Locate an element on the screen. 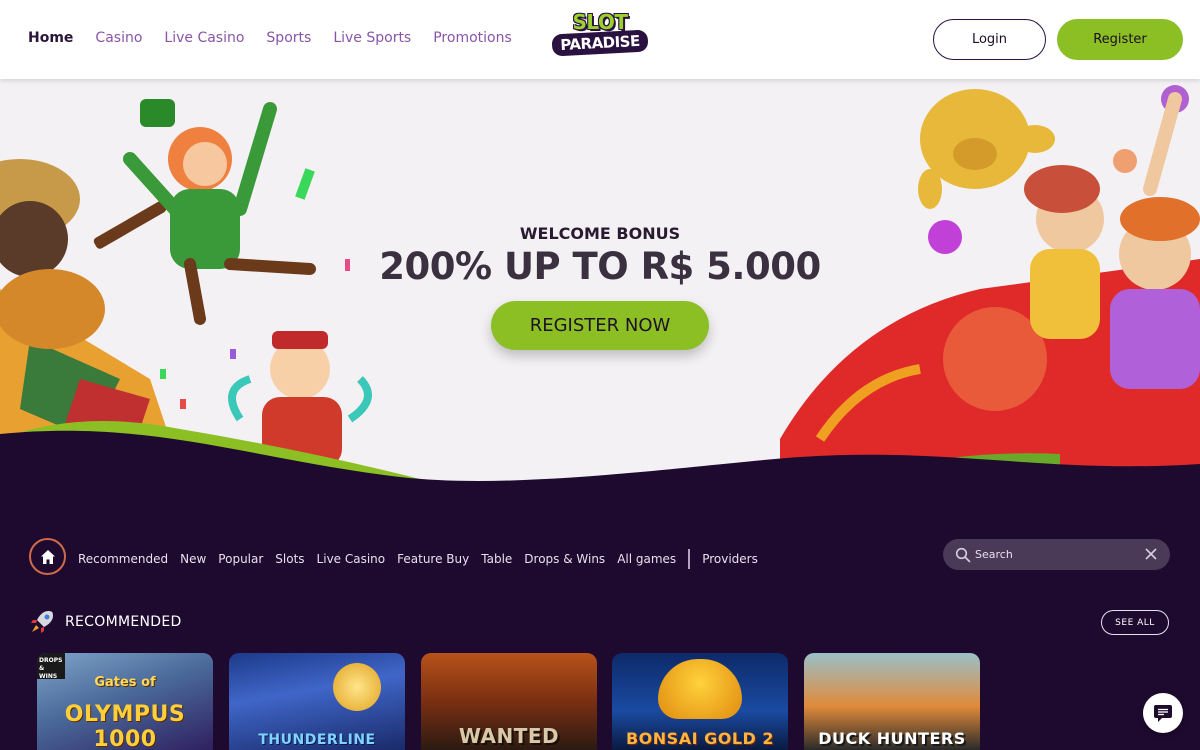  home-category-button is located at coordinates (47, 556).